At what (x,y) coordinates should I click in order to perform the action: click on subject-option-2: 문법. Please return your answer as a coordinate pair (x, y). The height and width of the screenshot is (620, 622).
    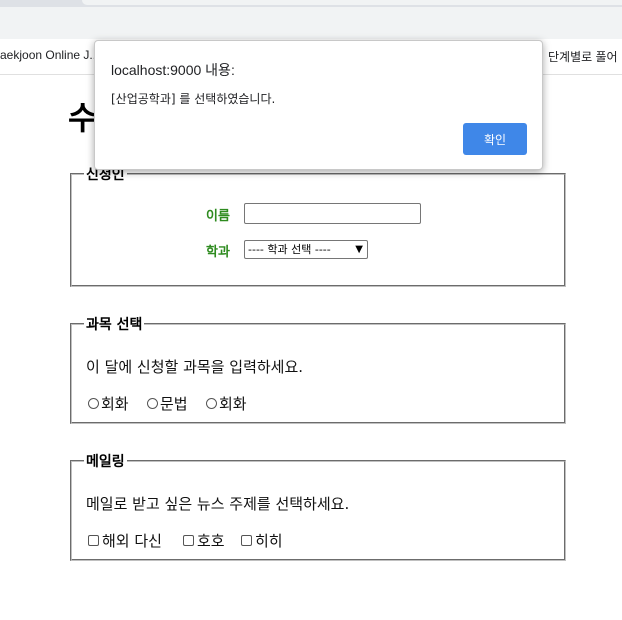
    Looking at the image, I should click on (167, 403).